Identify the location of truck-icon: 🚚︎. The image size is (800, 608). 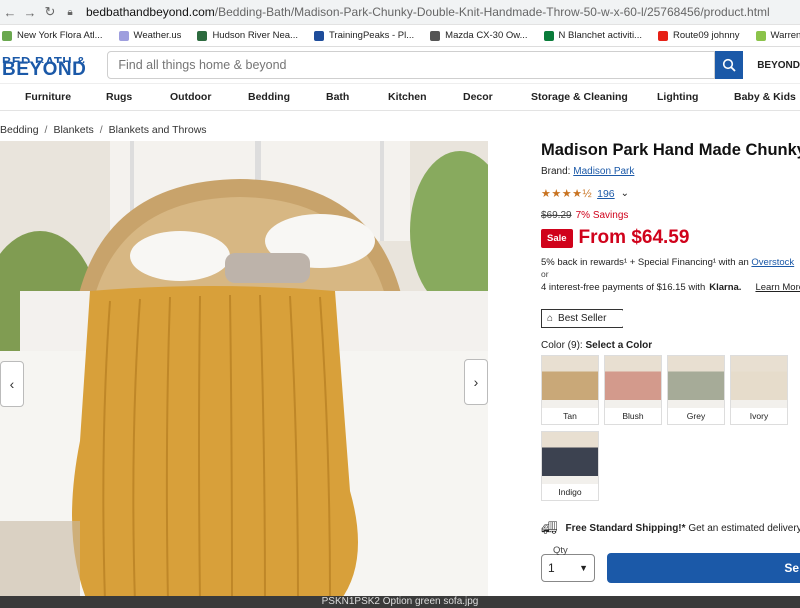
(549, 527).